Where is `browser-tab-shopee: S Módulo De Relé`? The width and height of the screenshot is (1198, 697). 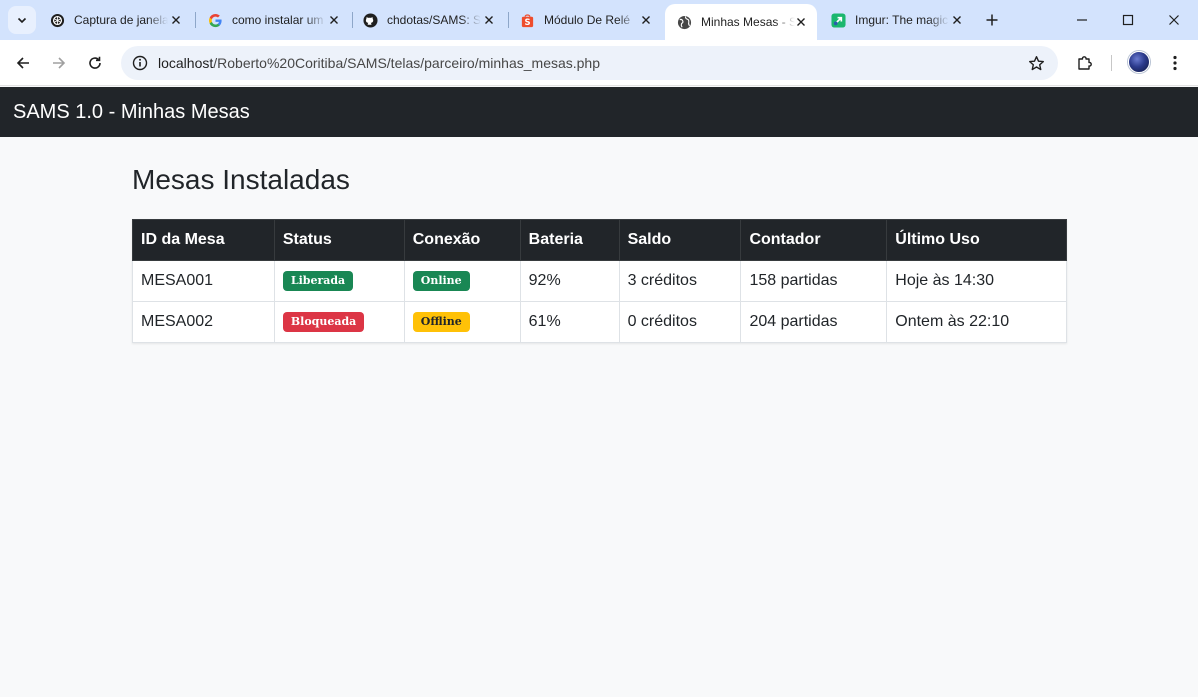
browser-tab-shopee: S Módulo De Relé is located at coordinates (585, 20).